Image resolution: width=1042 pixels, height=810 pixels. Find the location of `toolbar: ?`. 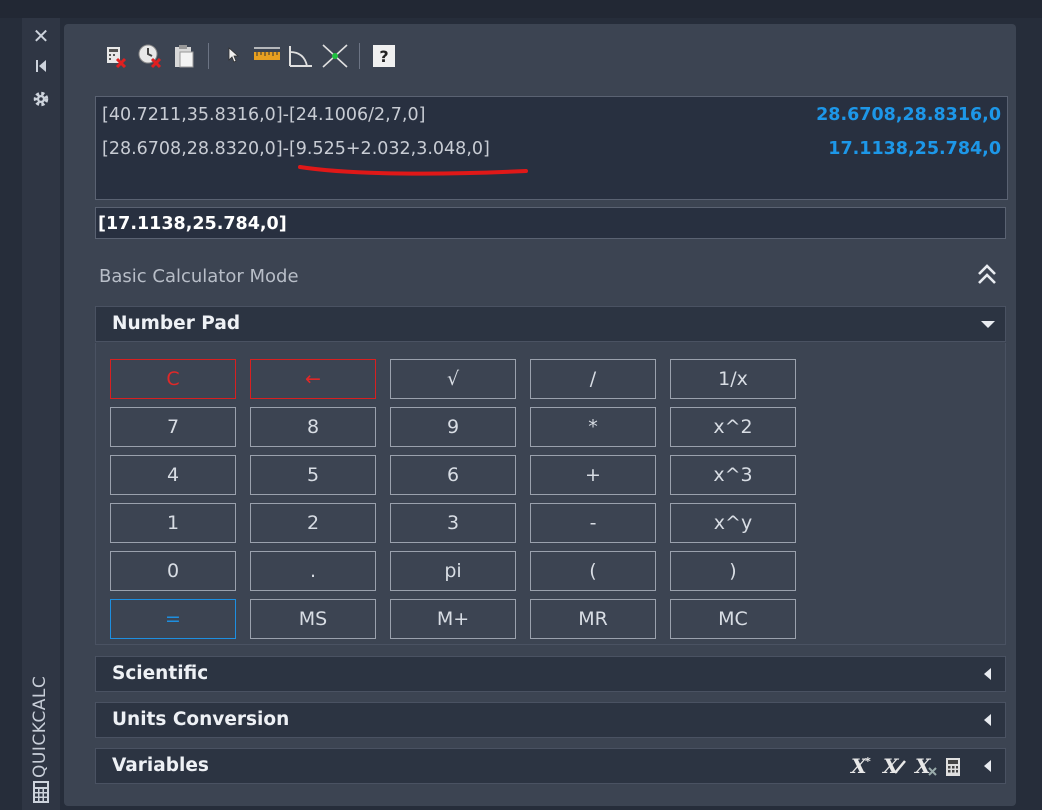

toolbar: ? is located at coordinates (250, 56).